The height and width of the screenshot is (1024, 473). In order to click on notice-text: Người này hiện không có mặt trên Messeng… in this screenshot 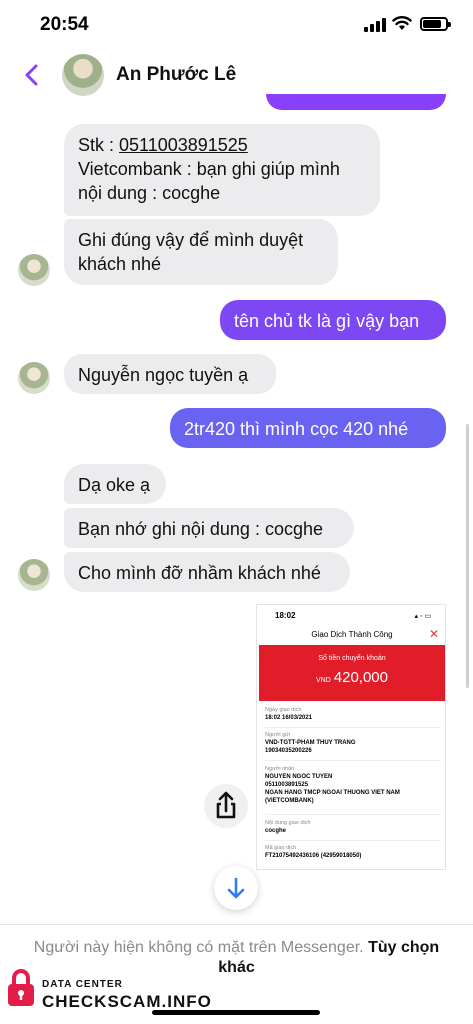, I will do `click(198, 947)`.